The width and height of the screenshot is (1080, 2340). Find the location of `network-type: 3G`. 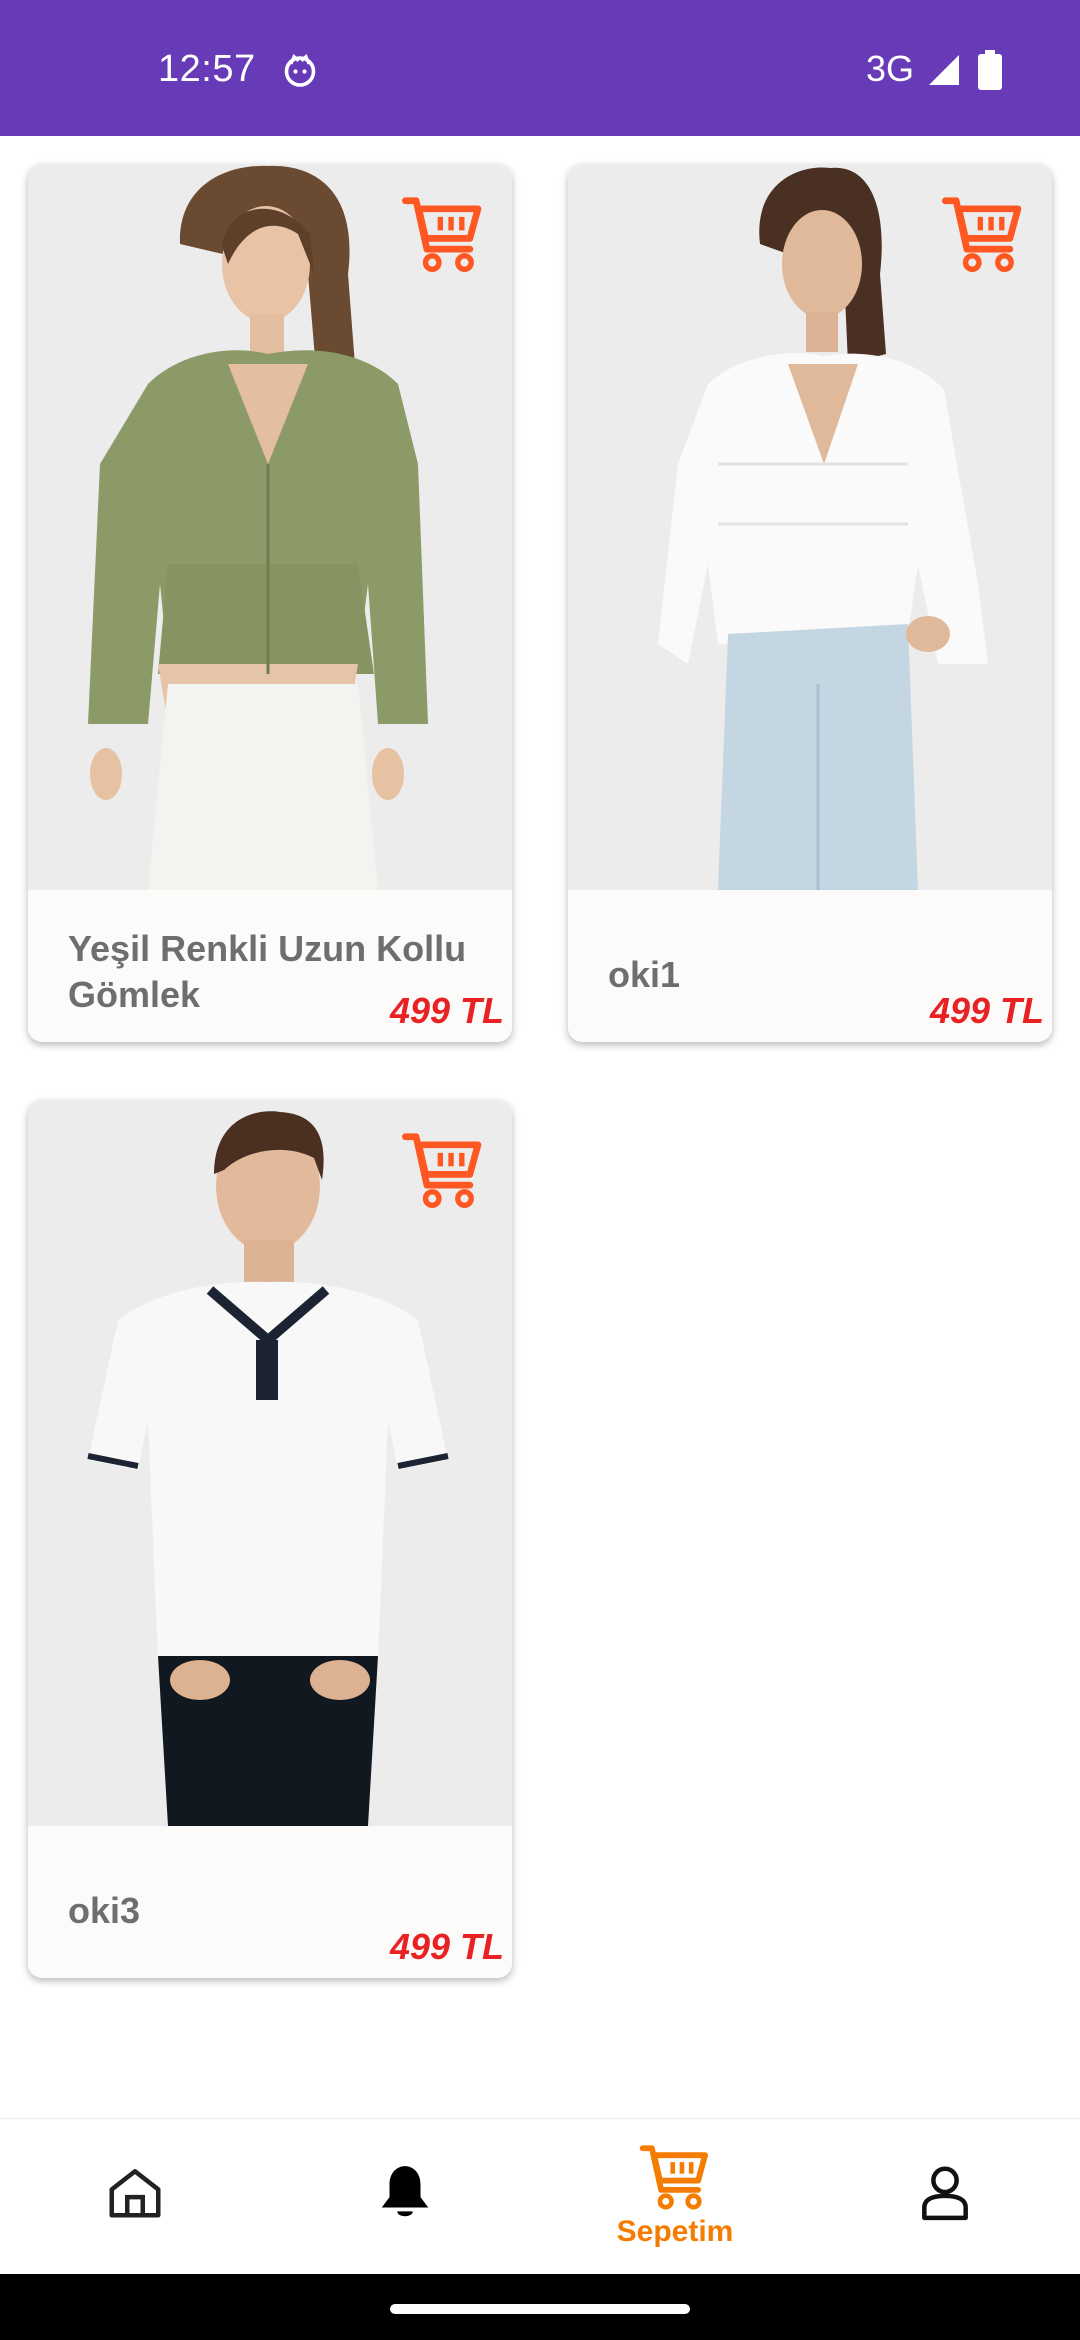

network-type: 3G is located at coordinates (890, 68).